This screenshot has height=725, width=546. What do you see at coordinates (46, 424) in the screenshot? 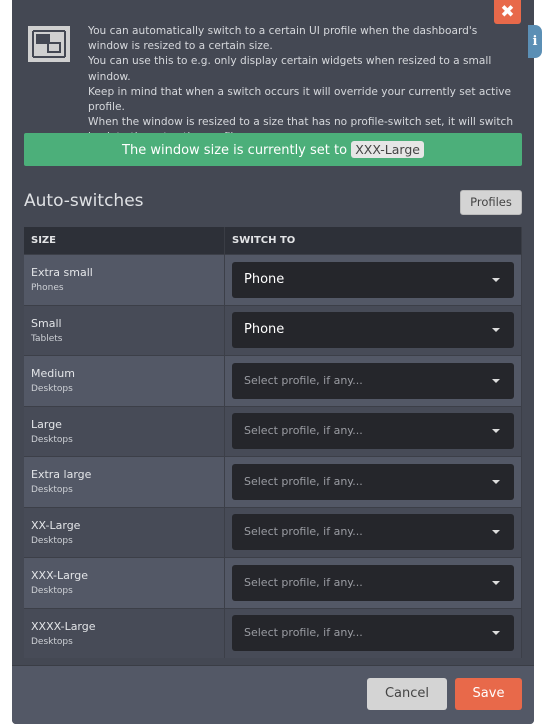
I see `size-name: Large` at bounding box center [46, 424].